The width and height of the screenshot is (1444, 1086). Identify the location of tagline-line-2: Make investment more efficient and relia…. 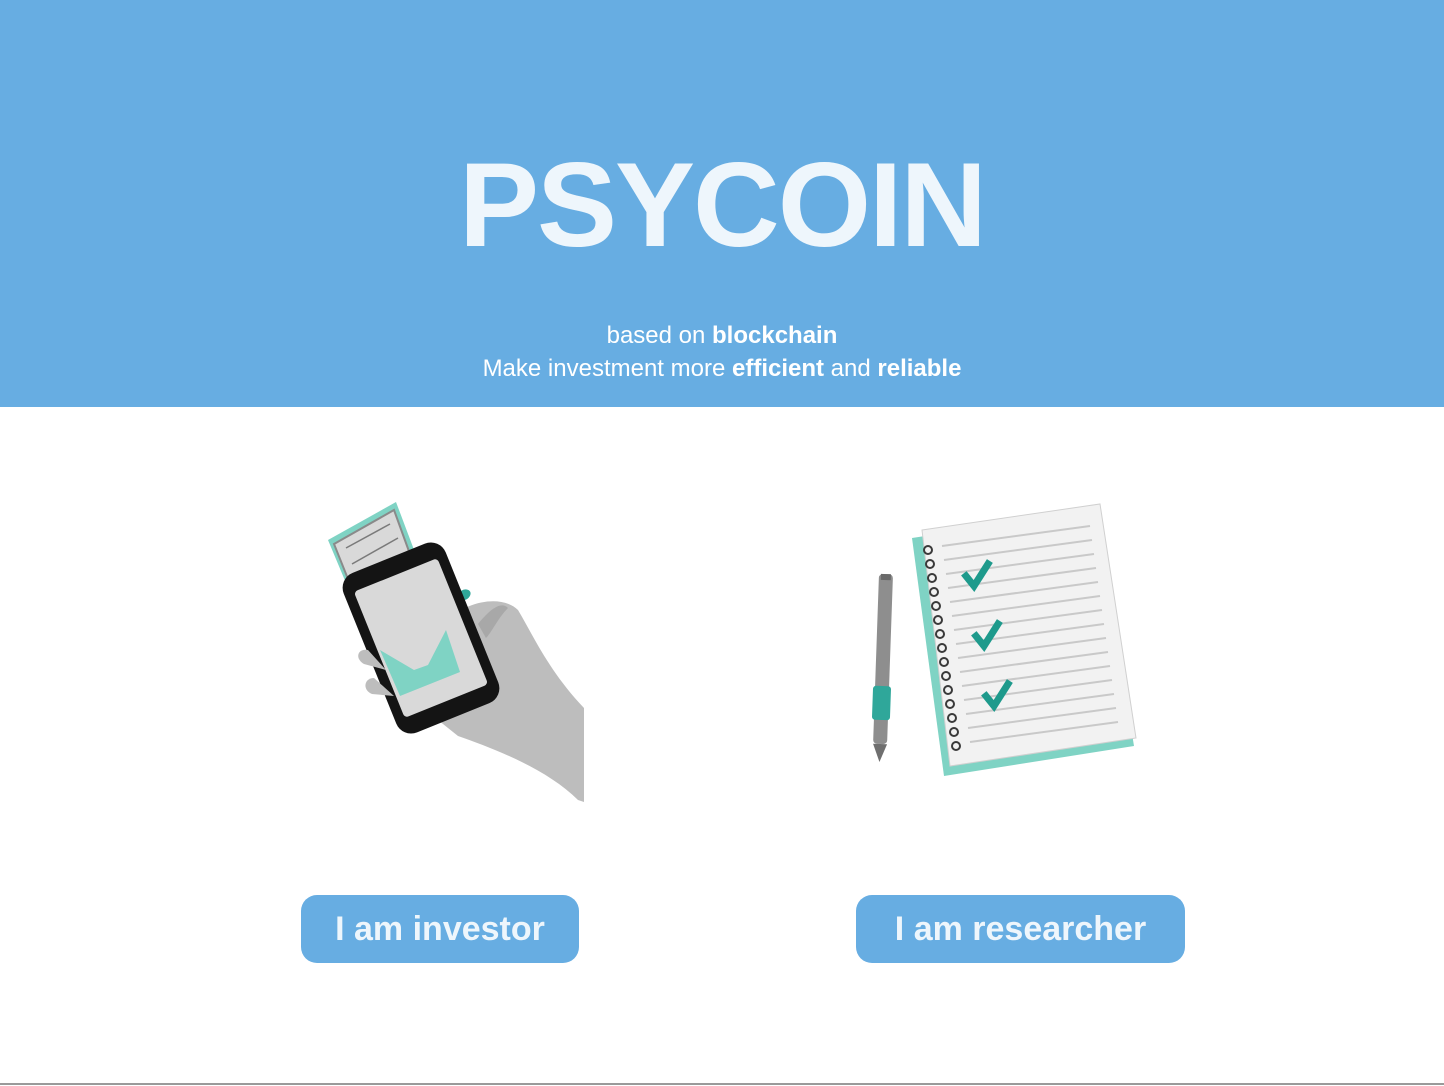
(722, 368).